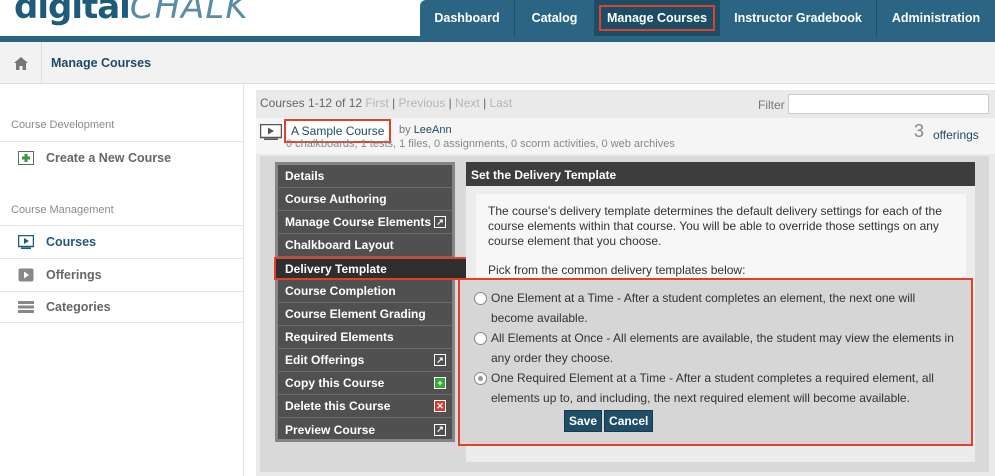 This screenshot has width=995, height=476. I want to click on sidebar-item-label: Categories, so click(78, 307).